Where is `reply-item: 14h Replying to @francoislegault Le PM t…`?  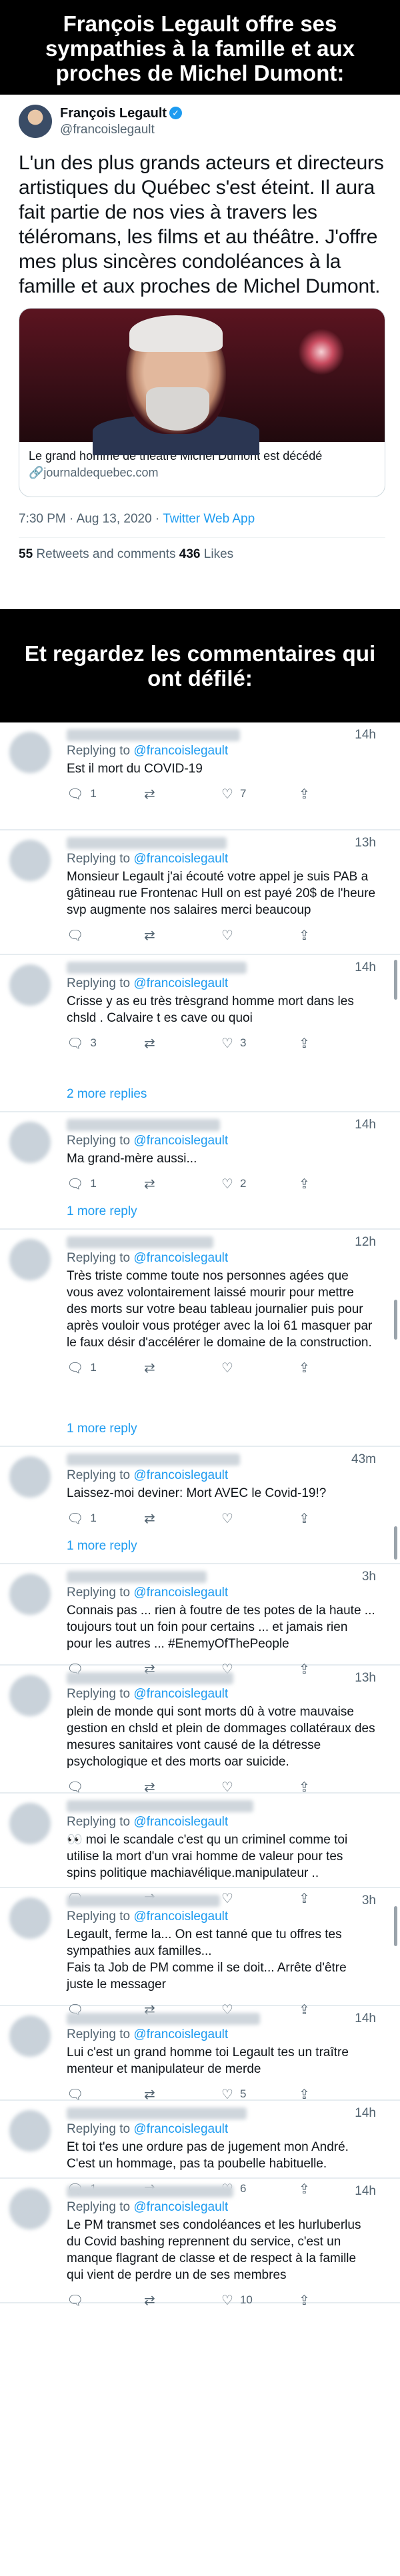 reply-item: 14h Replying to @francoislegault Le PM t… is located at coordinates (200, 2243).